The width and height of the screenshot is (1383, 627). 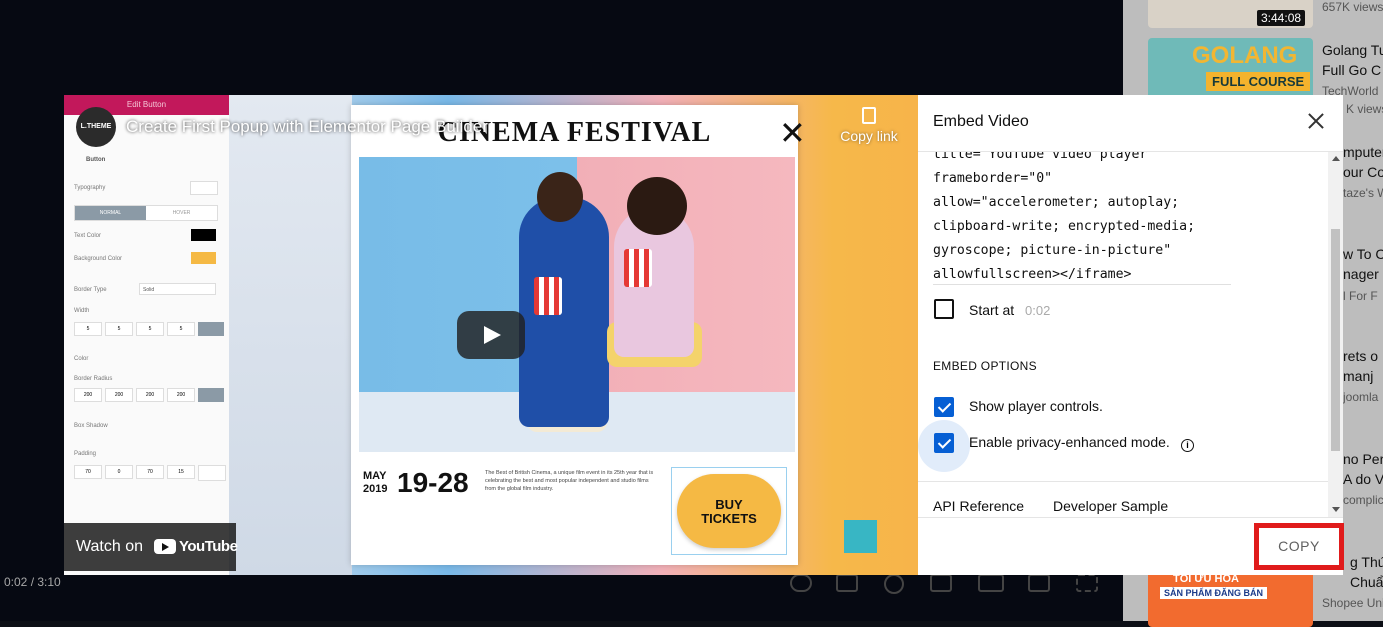 I want to click on width-inputs: 5 5 5 5, so click(x=149, y=329).